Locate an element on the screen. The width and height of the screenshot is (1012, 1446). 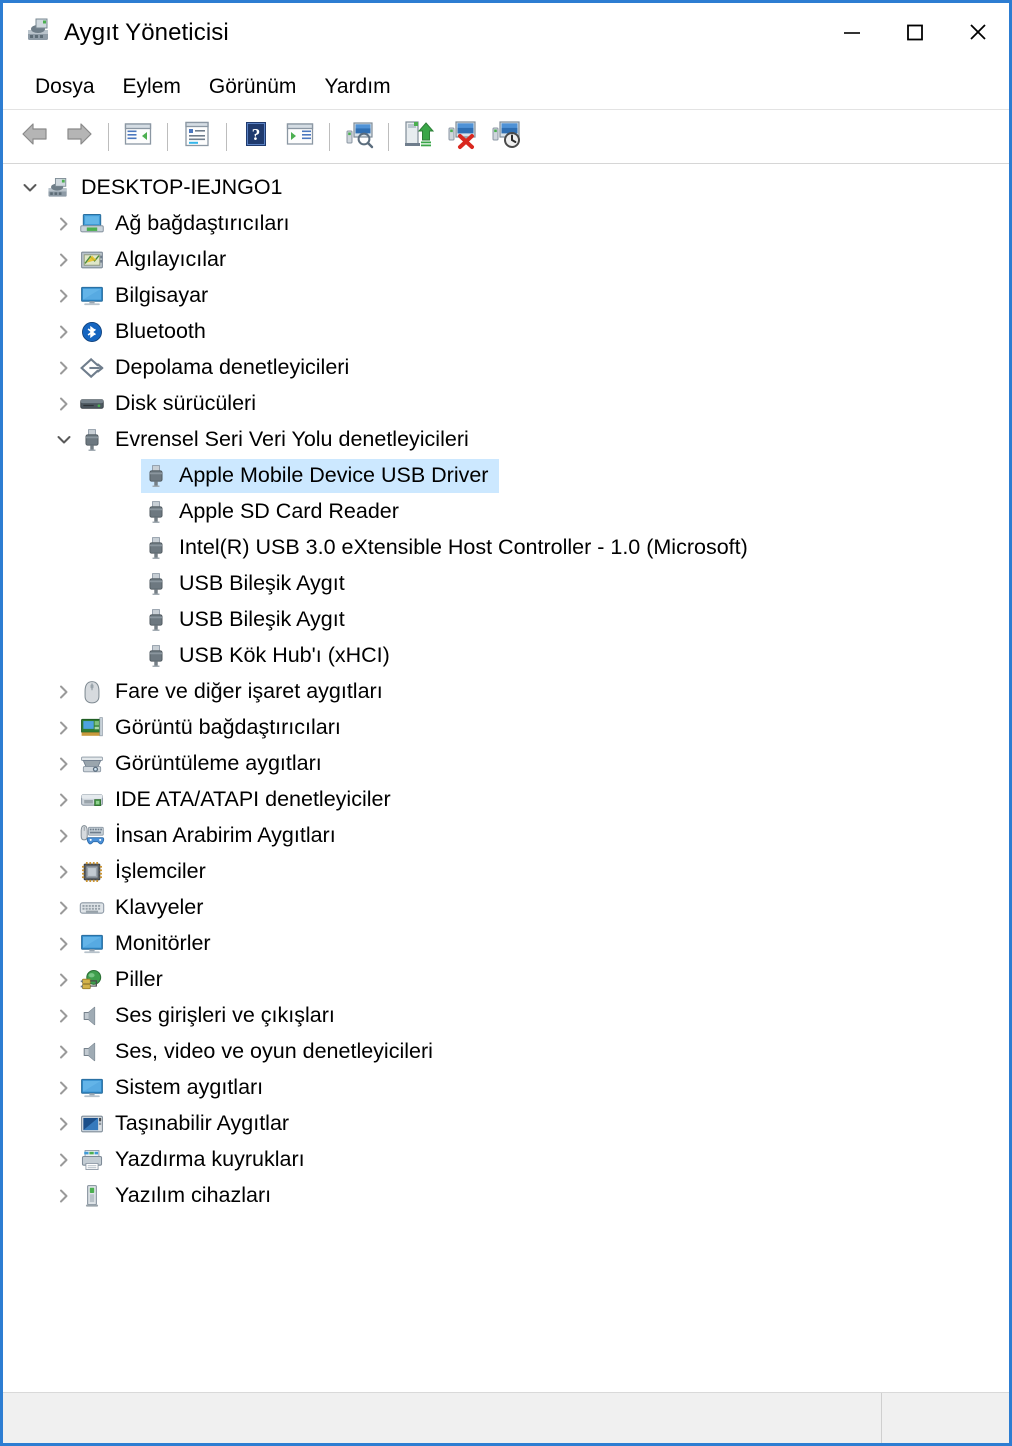
menu-item-eylem: Eylem is located at coordinates (152, 87).